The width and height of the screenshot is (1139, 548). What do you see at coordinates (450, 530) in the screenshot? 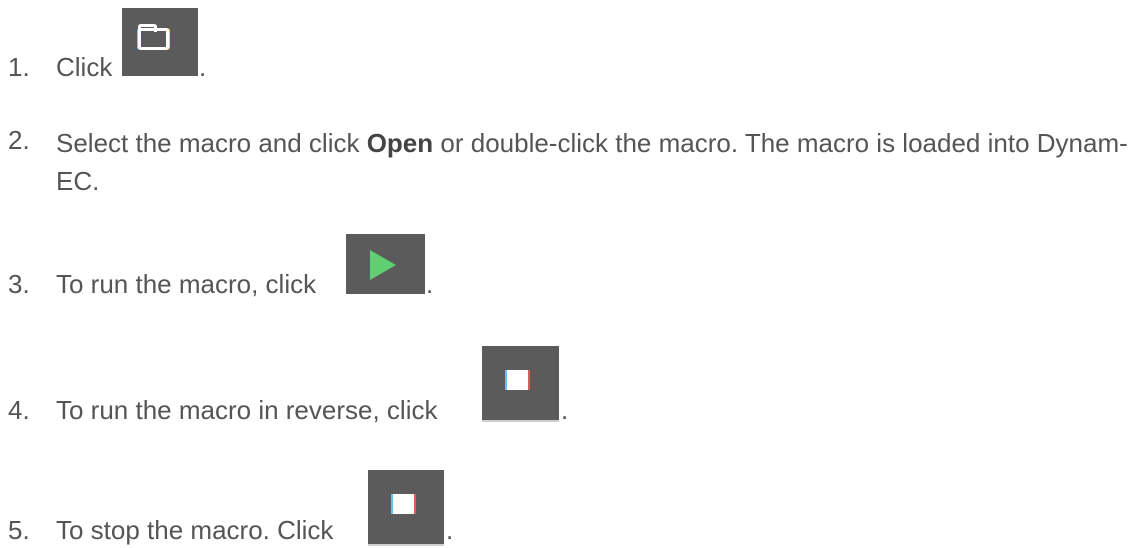
I see `step-5-period: .` at bounding box center [450, 530].